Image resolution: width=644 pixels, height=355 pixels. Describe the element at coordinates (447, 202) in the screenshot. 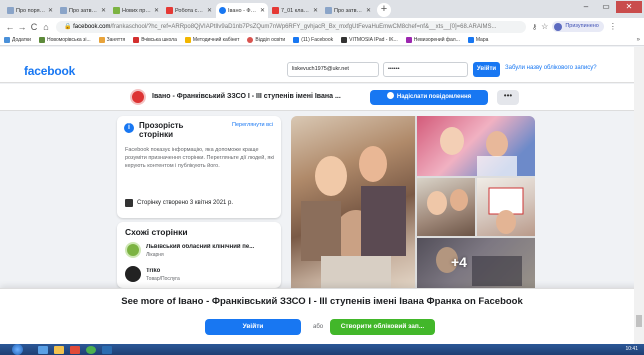

I see `photo-thumb-image` at that location.